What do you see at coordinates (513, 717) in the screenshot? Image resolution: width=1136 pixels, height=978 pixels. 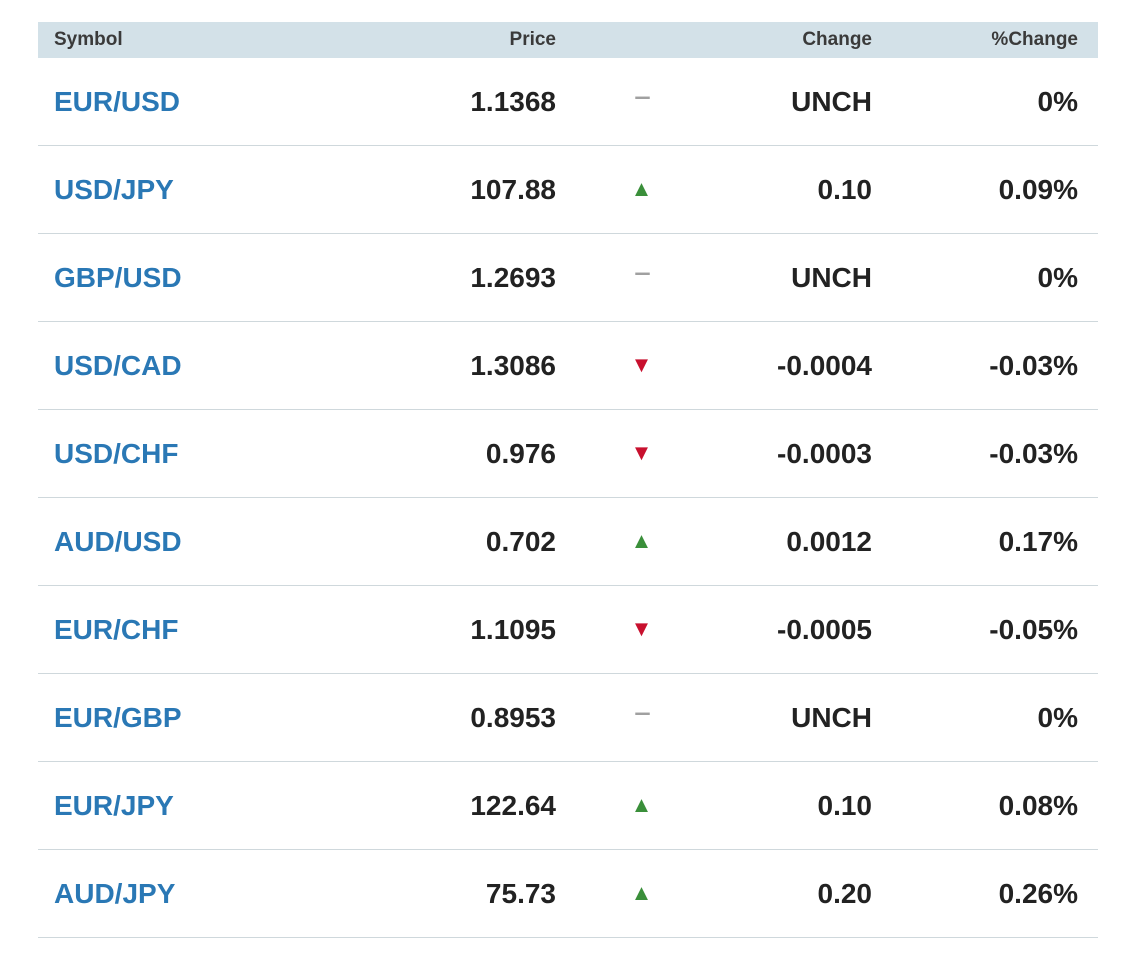 I see `price-value: 0.8953` at bounding box center [513, 717].